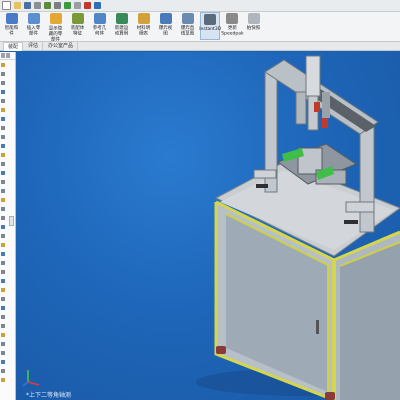  I want to click on ribbon-button-smart-fastener: 智能和 件, so click(12, 24).